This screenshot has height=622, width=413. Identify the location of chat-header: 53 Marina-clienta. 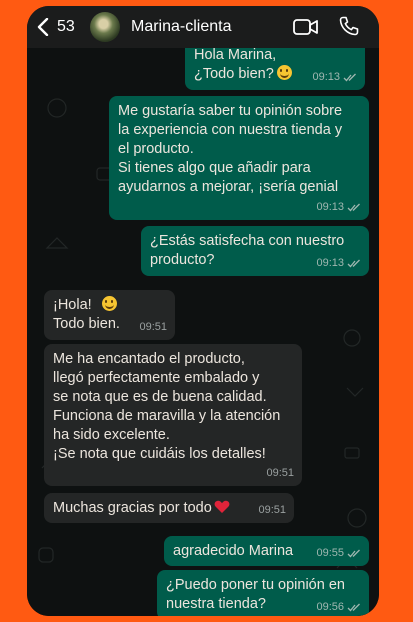
(203, 27).